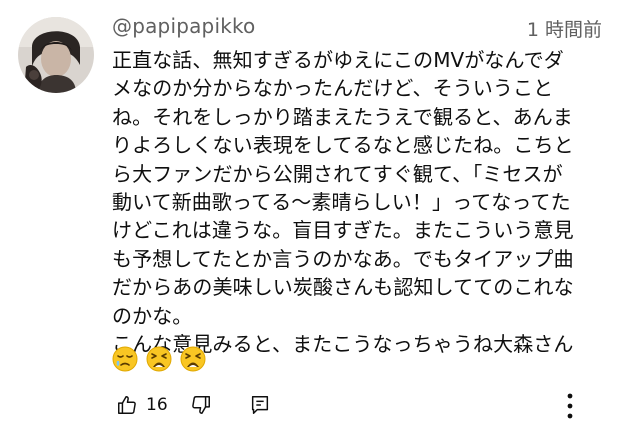 The image size is (640, 441). I want to click on comment-author: @papipapikko, so click(184, 26).